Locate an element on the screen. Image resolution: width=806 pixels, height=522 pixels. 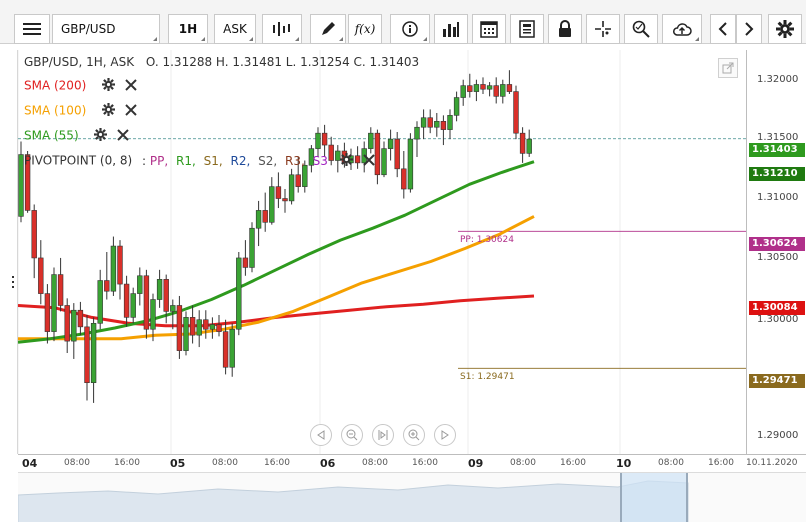
crosshair-button is located at coordinates (603, 29).